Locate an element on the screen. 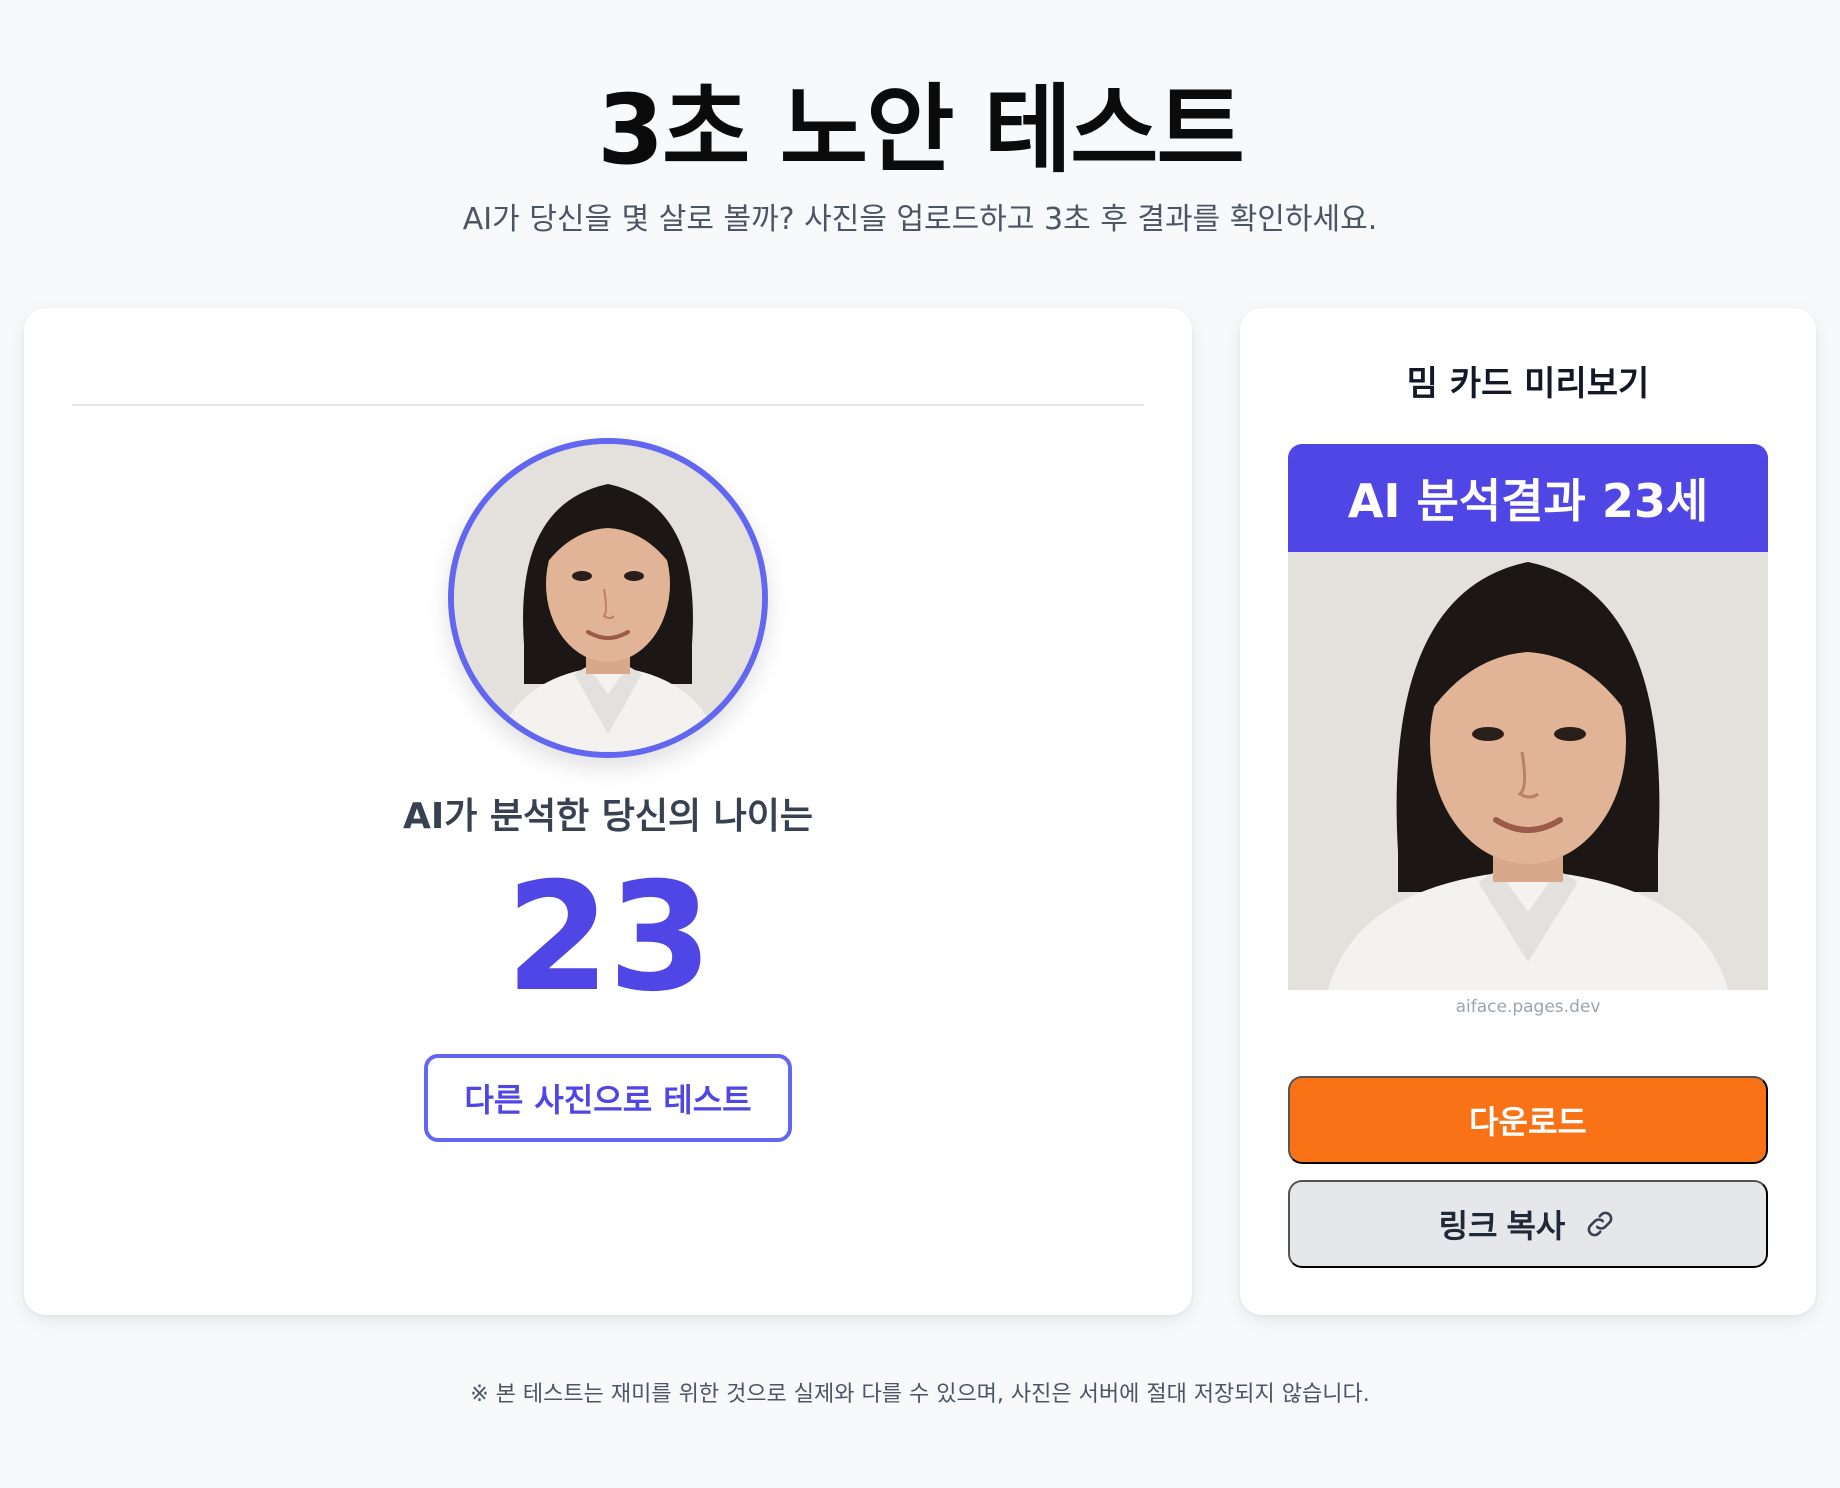 The width and height of the screenshot is (1840, 1488). result-label: AI가 분석한 당신의 나이는 is located at coordinates (608, 816).